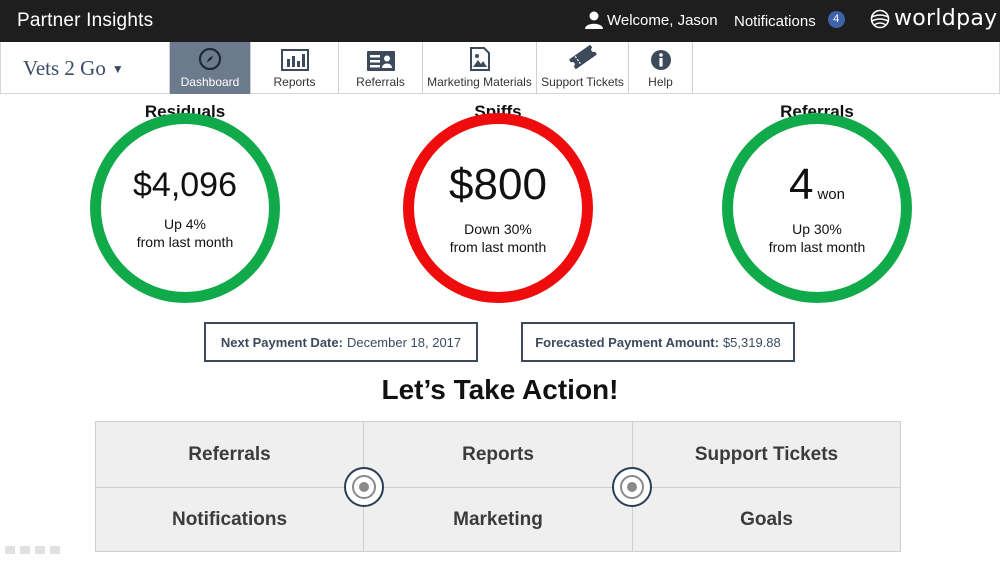  What do you see at coordinates (817, 238) in the screenshot?
I see `referrals-change-text: Up 30% from last month` at bounding box center [817, 238].